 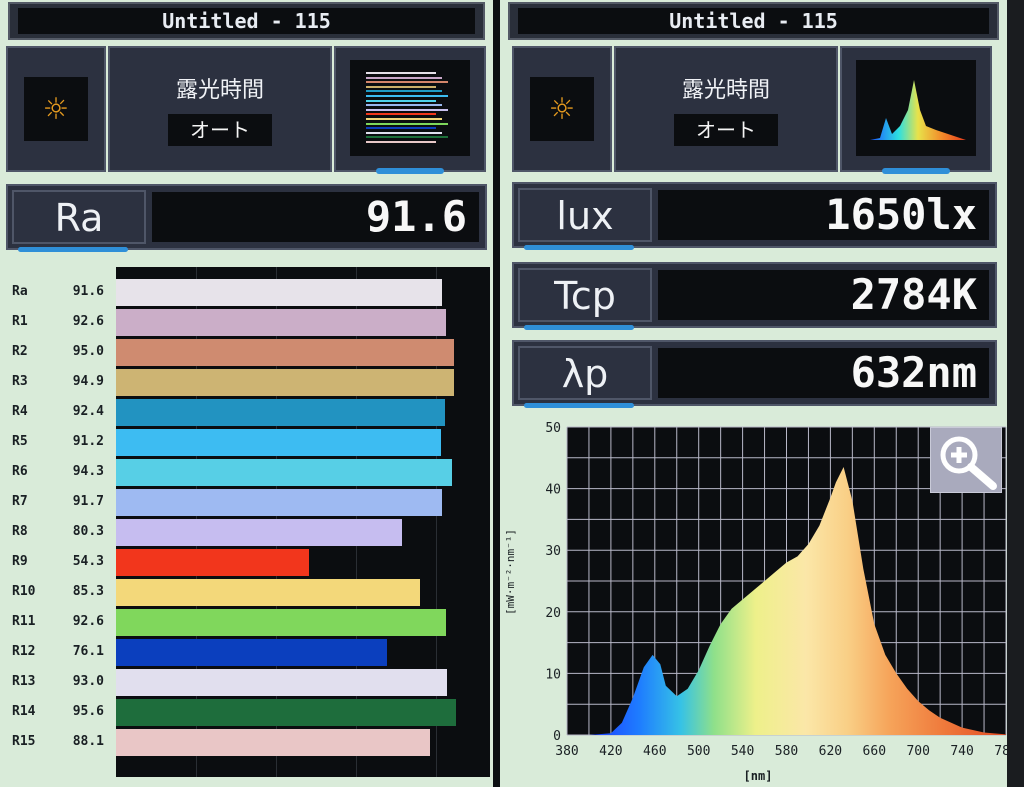 What do you see at coordinates (553, 428) in the screenshot?
I see `y-tick-label: 50` at bounding box center [553, 428].